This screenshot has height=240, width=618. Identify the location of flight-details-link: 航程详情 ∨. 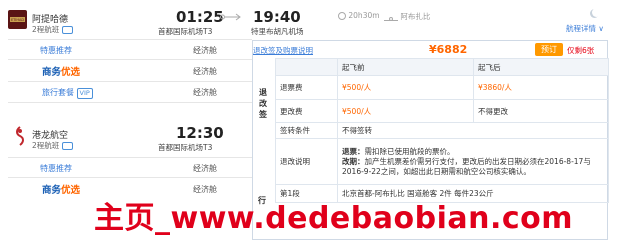
(585, 28).